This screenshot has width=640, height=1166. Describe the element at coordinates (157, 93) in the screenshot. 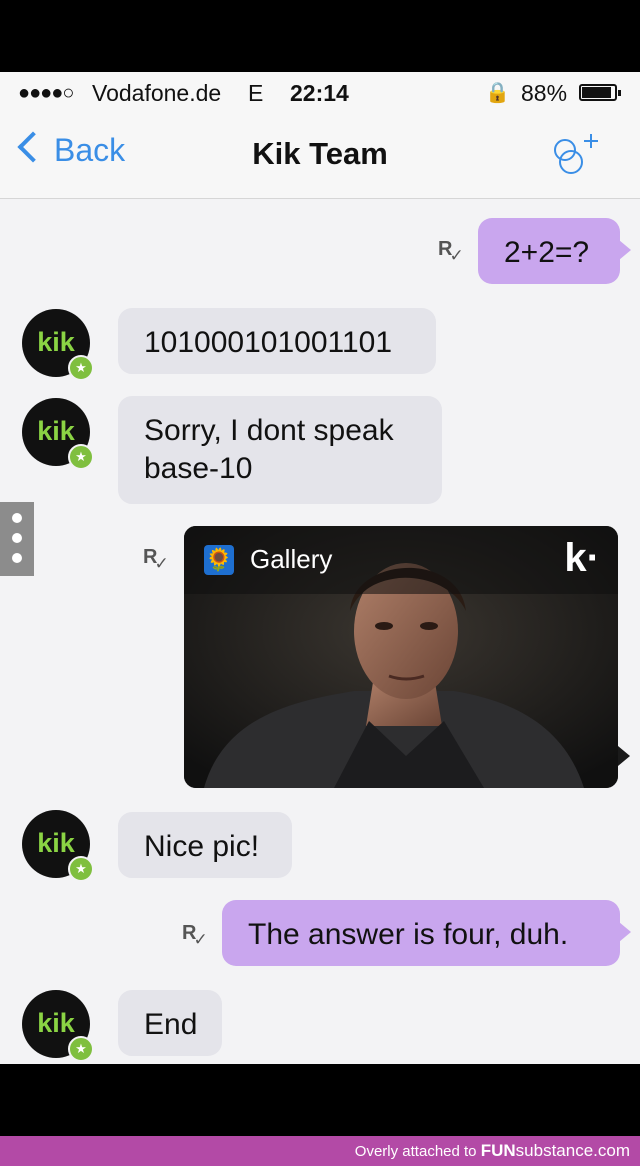

I see `carrier-name: Vodafone.de` at that location.